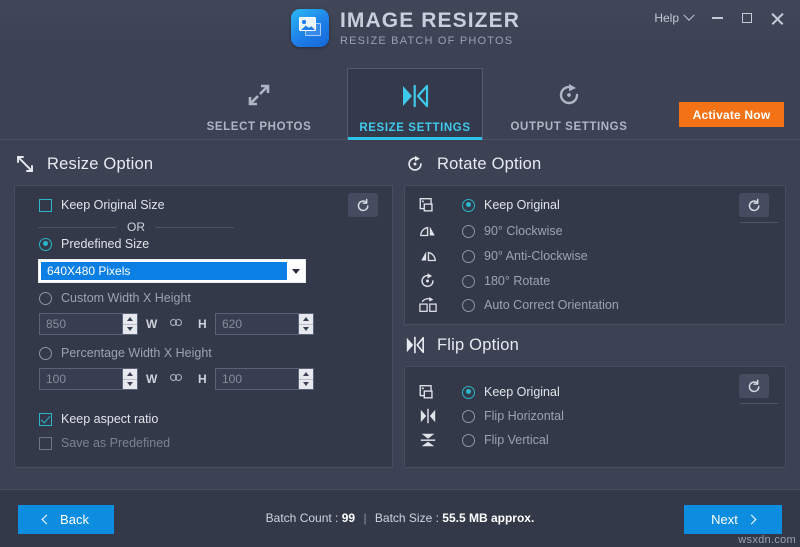 Image resolution: width=800 pixels, height=547 pixels. What do you see at coordinates (440, 305) in the screenshot?
I see `auto-orient-icon` at bounding box center [440, 305].